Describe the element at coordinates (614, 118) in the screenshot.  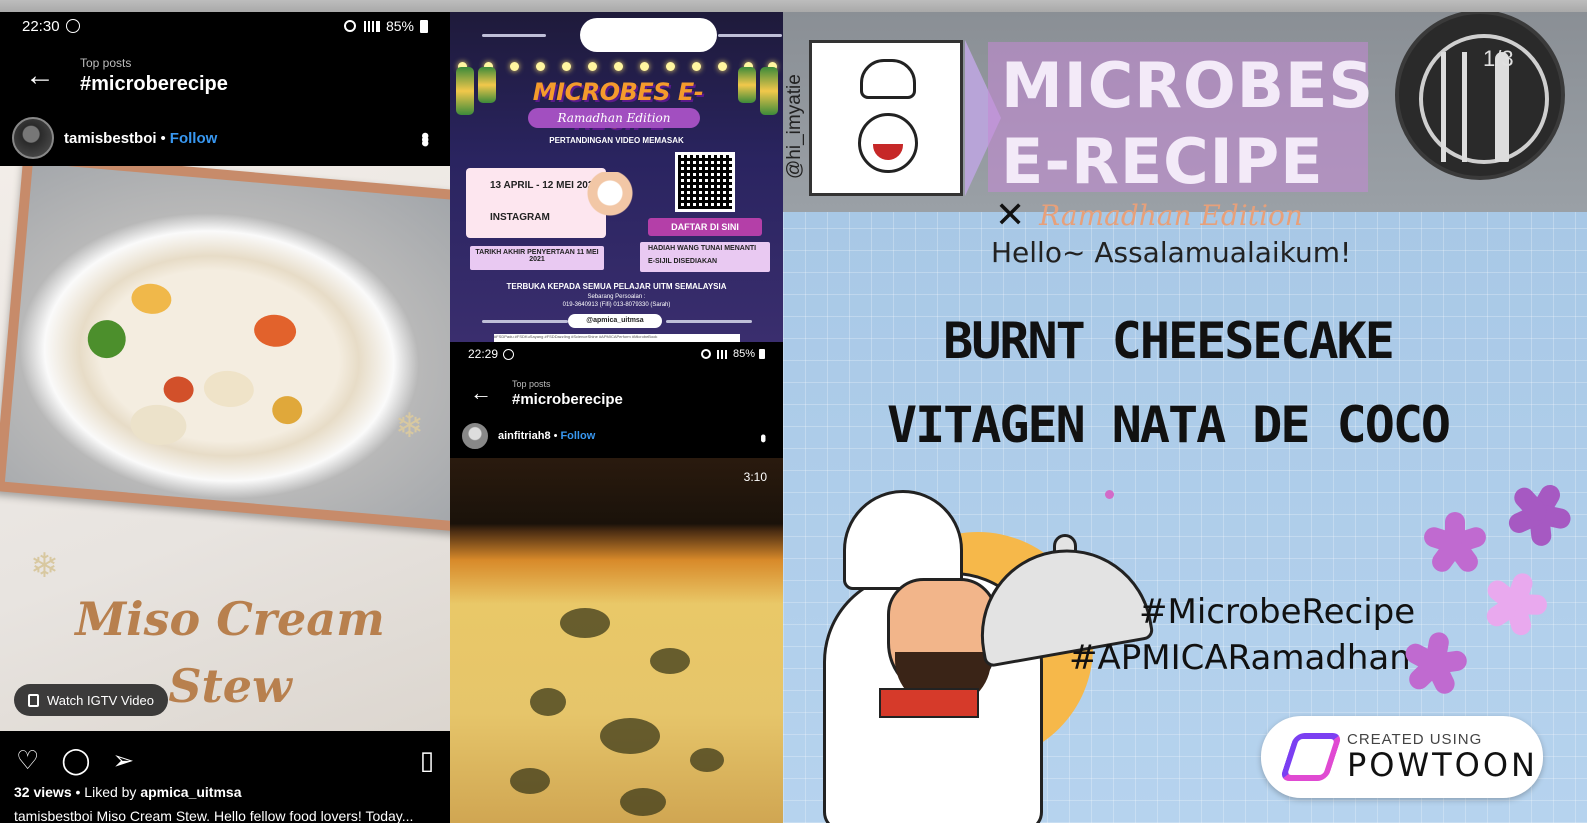
I see `poster-subtitle: Ramadhan Edition` at that location.